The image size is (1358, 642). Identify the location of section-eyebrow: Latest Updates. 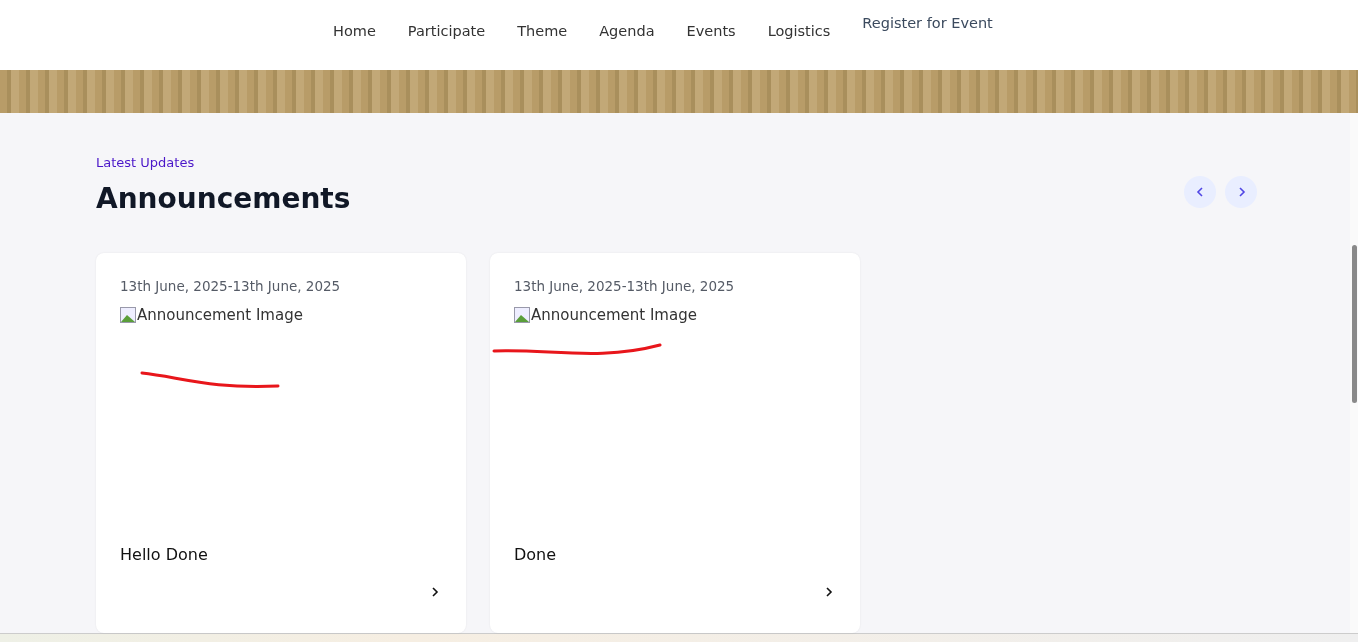
(146, 162).